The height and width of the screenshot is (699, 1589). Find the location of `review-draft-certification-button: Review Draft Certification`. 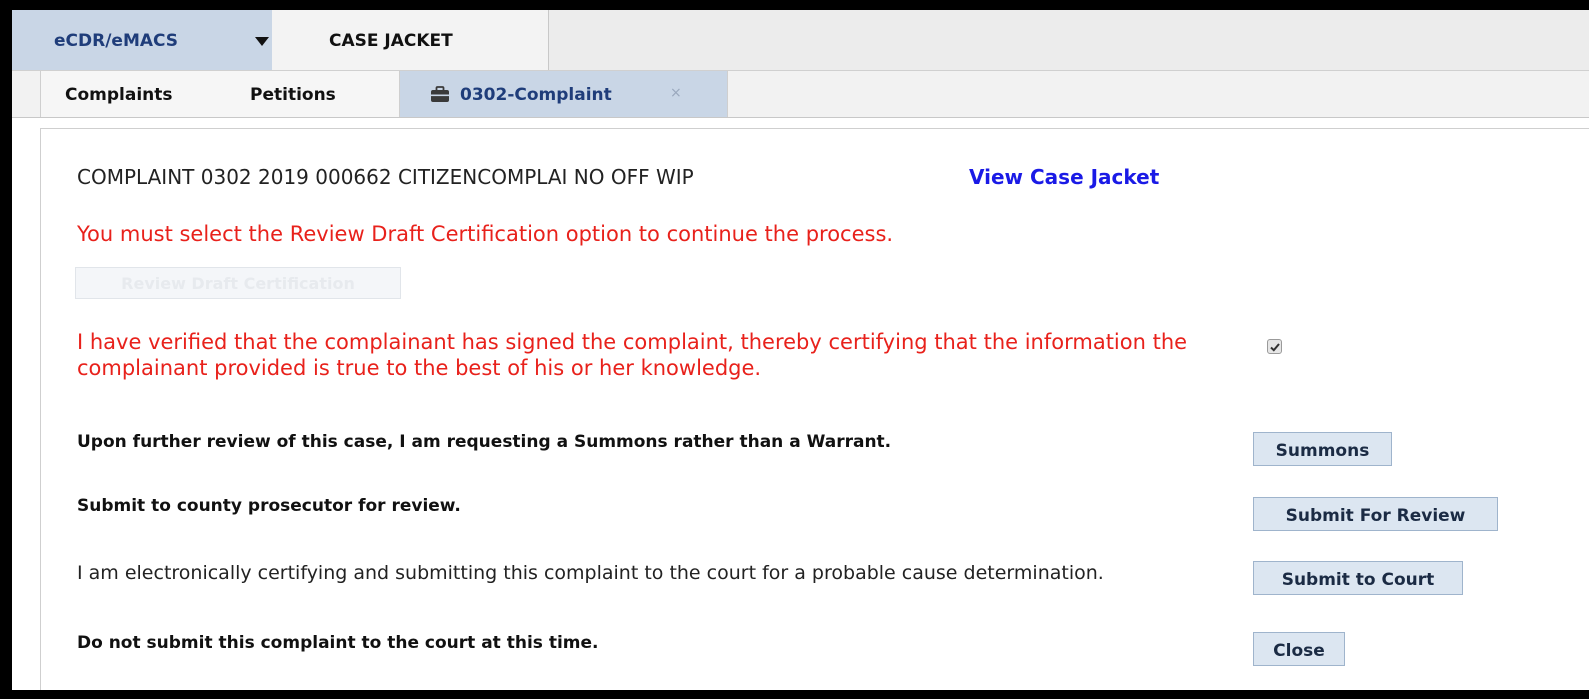

review-draft-certification-button: Review Draft Certification is located at coordinates (238, 283).